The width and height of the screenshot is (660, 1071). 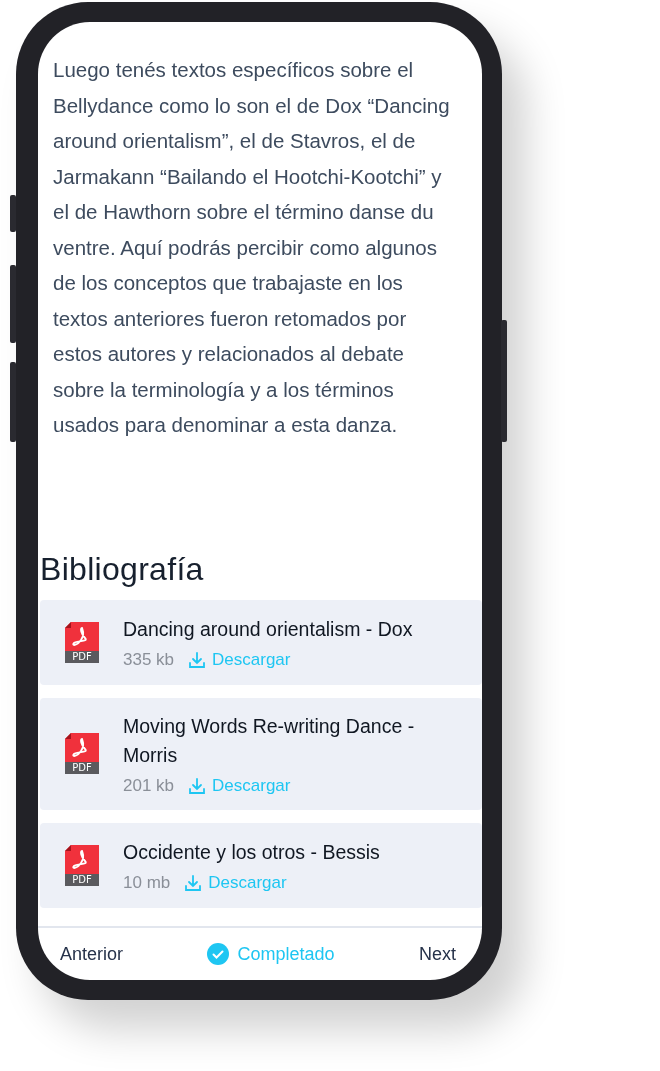 I want to click on complete-button: Completado, so click(x=271, y=954).